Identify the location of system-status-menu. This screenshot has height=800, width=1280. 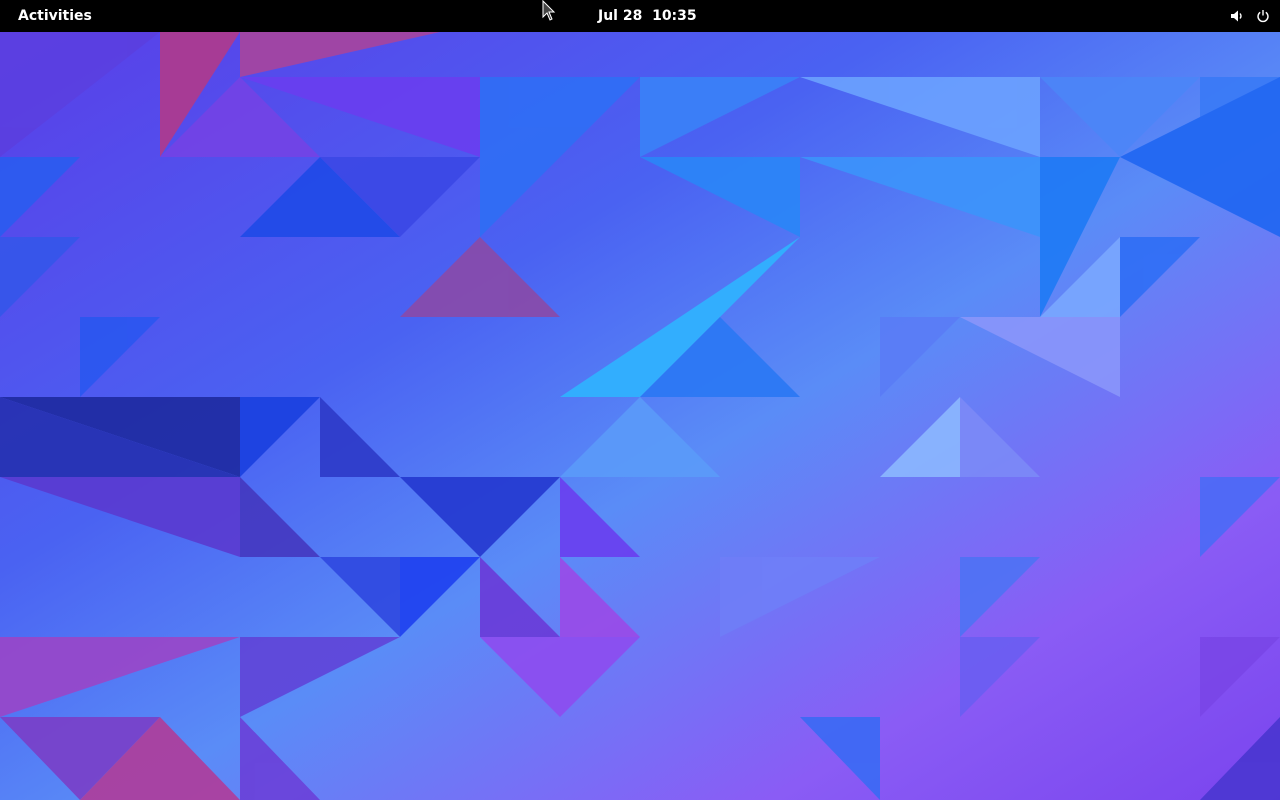
(1250, 16).